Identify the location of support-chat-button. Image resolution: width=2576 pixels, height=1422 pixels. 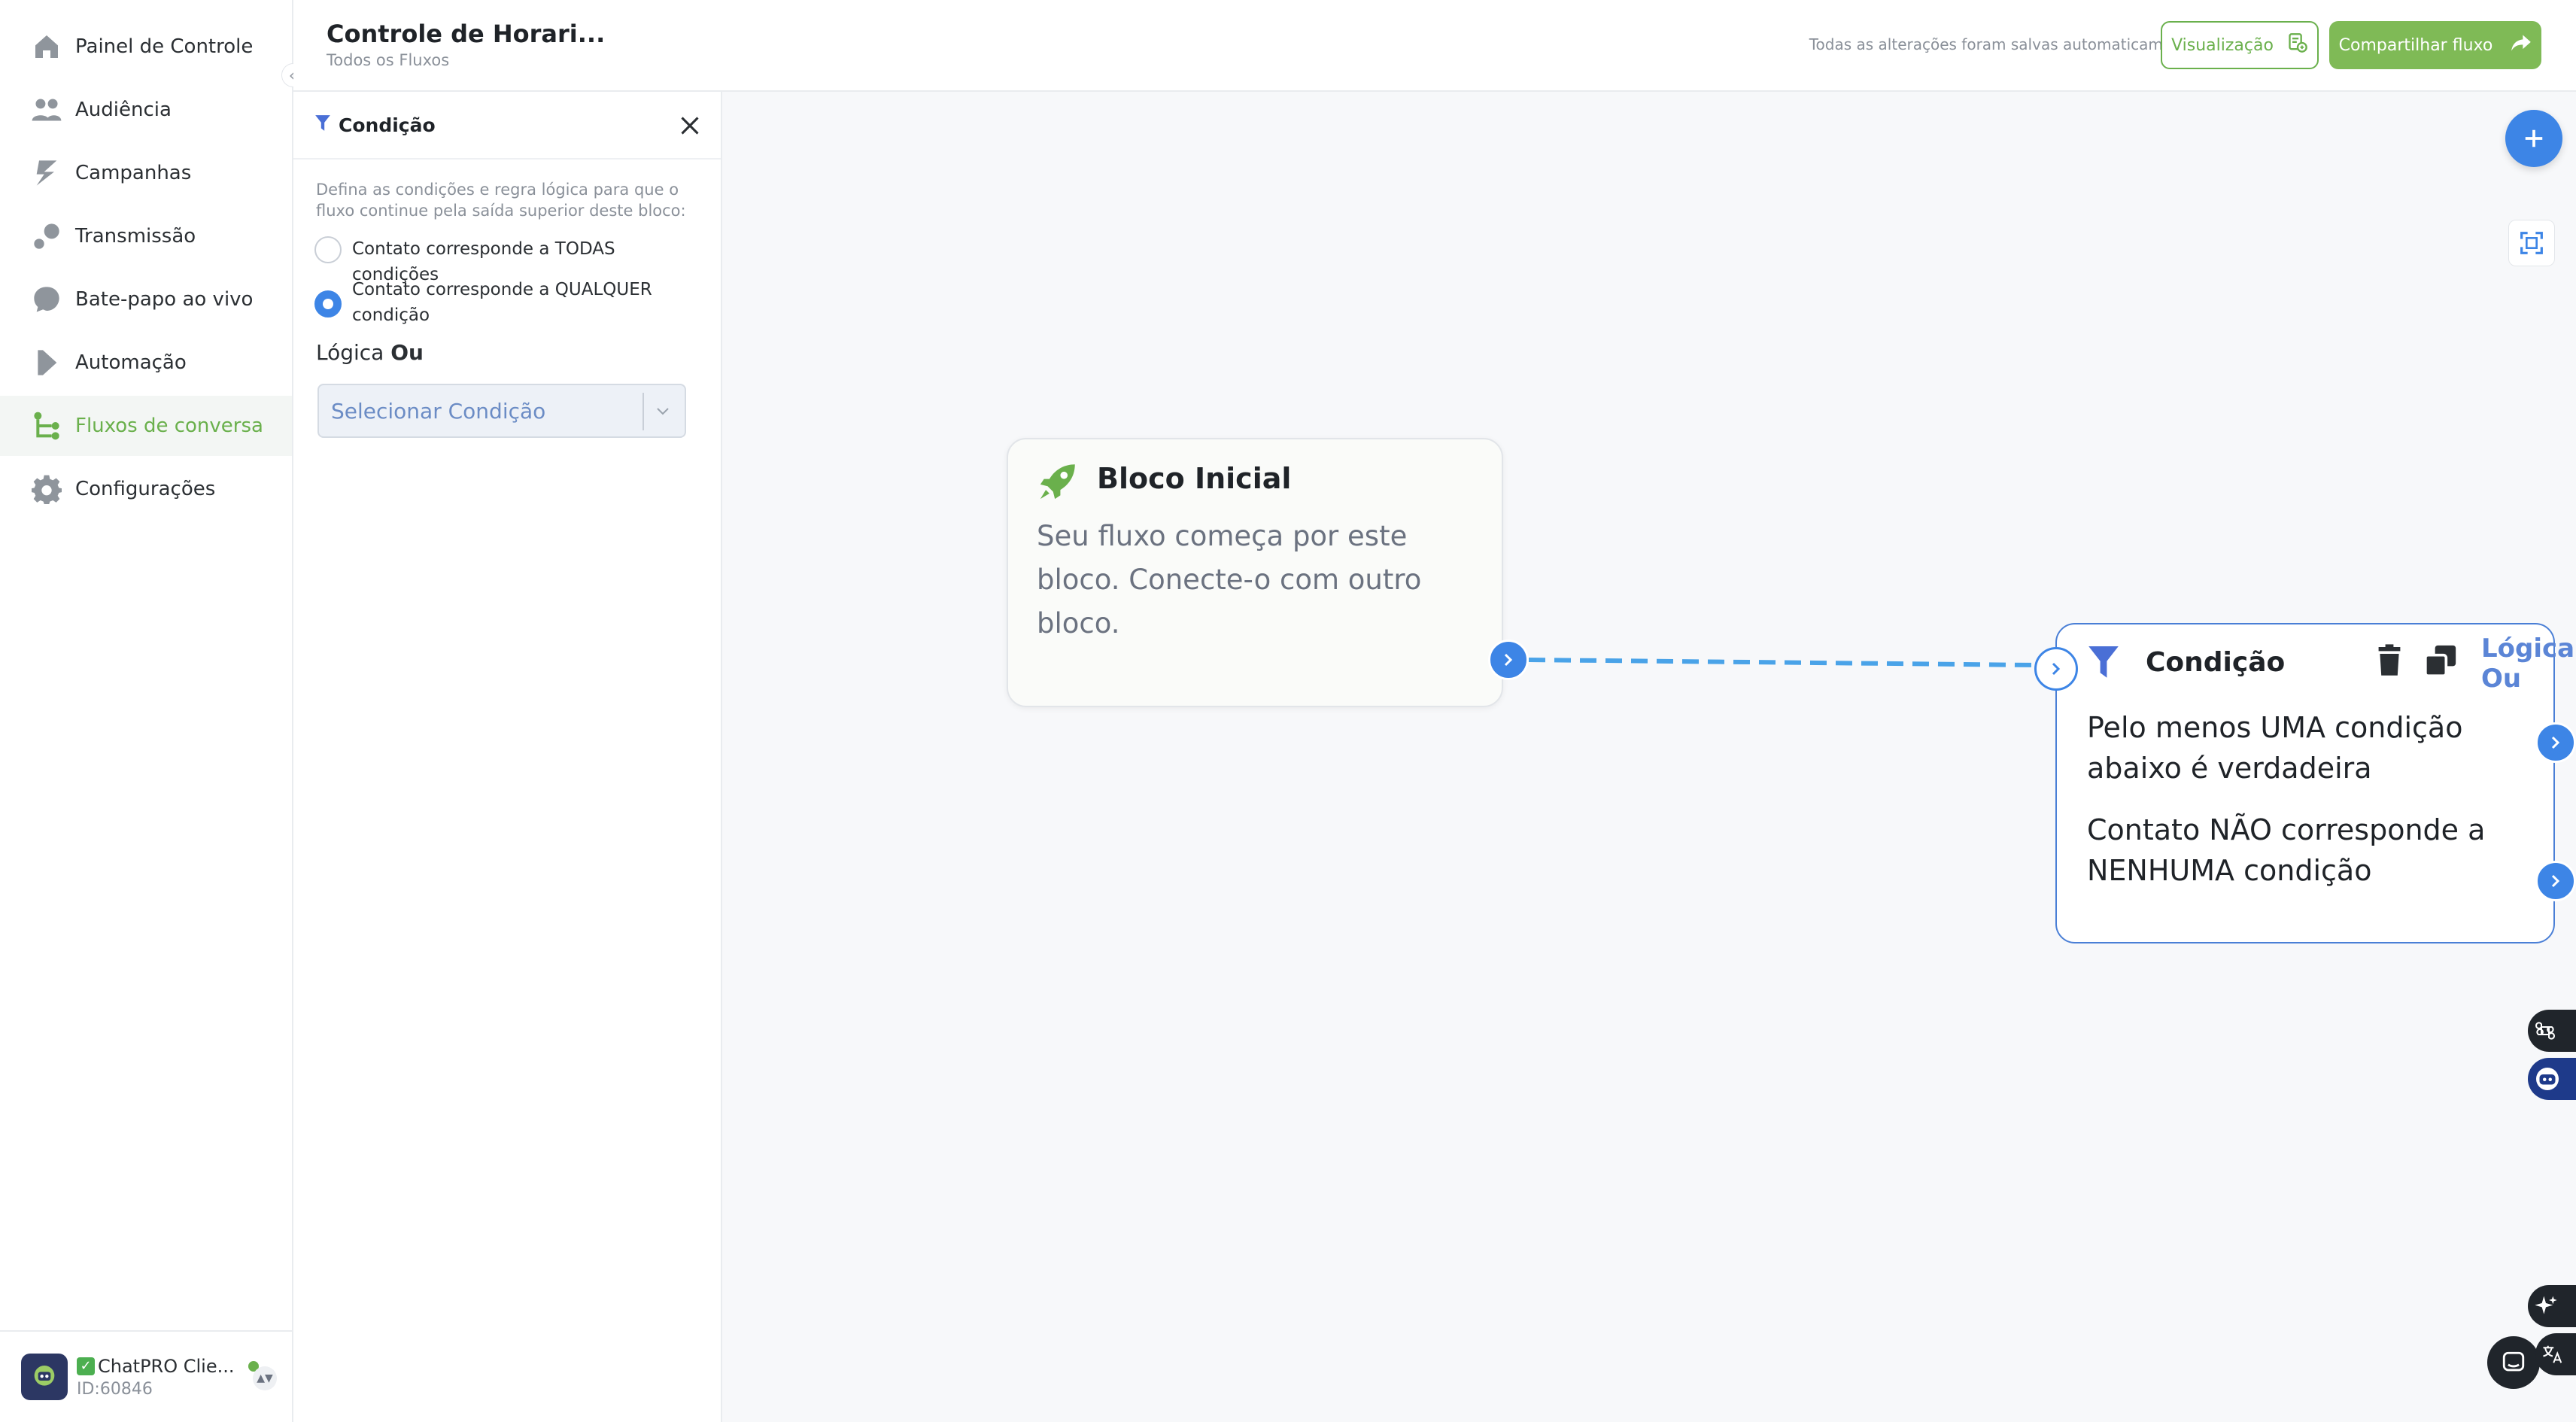
(2513, 1362).